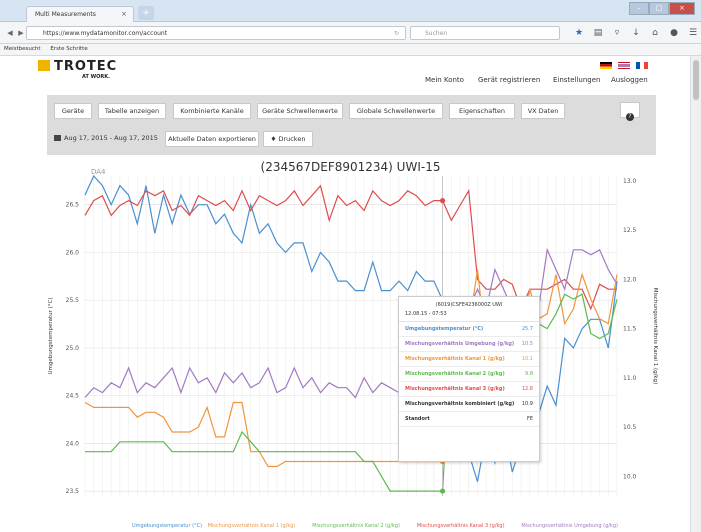 The height and width of the screenshot is (532, 701). What do you see at coordinates (529, 419) in the screenshot?
I see `tooltip-row-value: FE` at bounding box center [529, 419].